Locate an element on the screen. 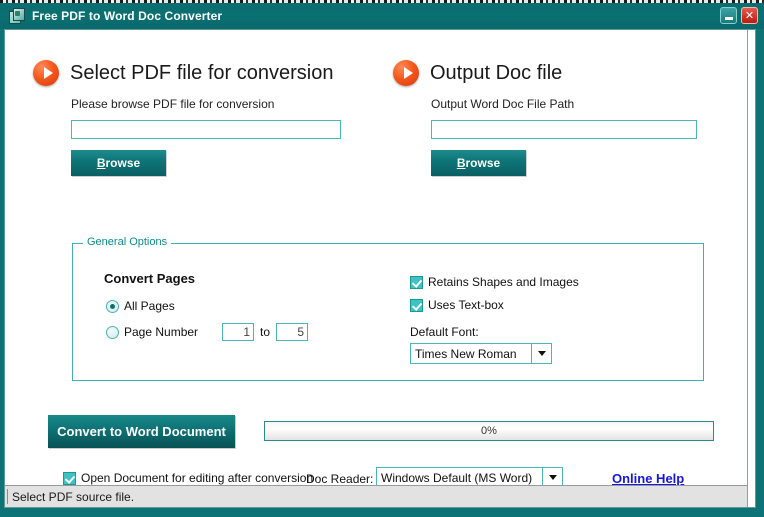 This screenshot has width=764, height=517. default-font-label: Default Font: is located at coordinates (444, 332).